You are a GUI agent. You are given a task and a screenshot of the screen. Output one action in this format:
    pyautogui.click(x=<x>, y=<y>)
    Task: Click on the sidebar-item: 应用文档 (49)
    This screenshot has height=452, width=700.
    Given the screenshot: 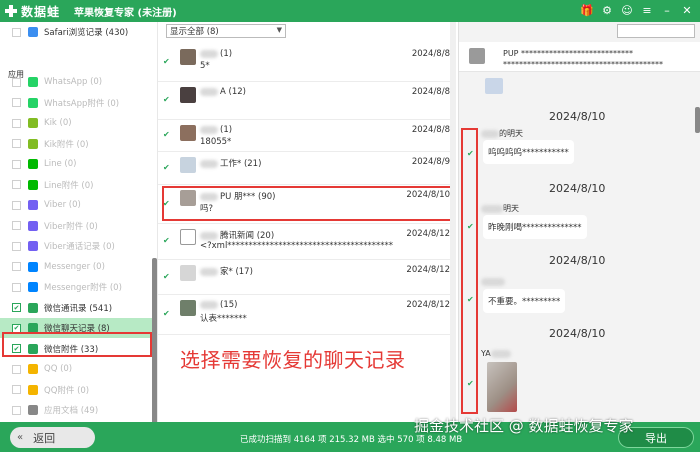 What is the action you would take?
    pyautogui.click(x=77, y=410)
    